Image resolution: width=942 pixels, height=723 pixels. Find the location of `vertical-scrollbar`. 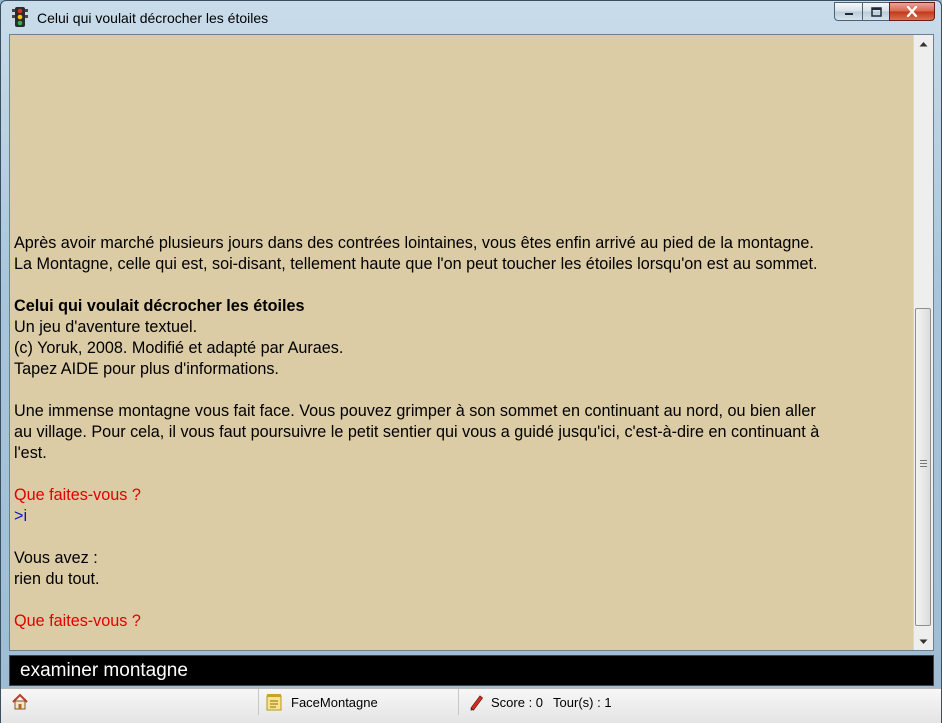

vertical-scrollbar is located at coordinates (923, 342).